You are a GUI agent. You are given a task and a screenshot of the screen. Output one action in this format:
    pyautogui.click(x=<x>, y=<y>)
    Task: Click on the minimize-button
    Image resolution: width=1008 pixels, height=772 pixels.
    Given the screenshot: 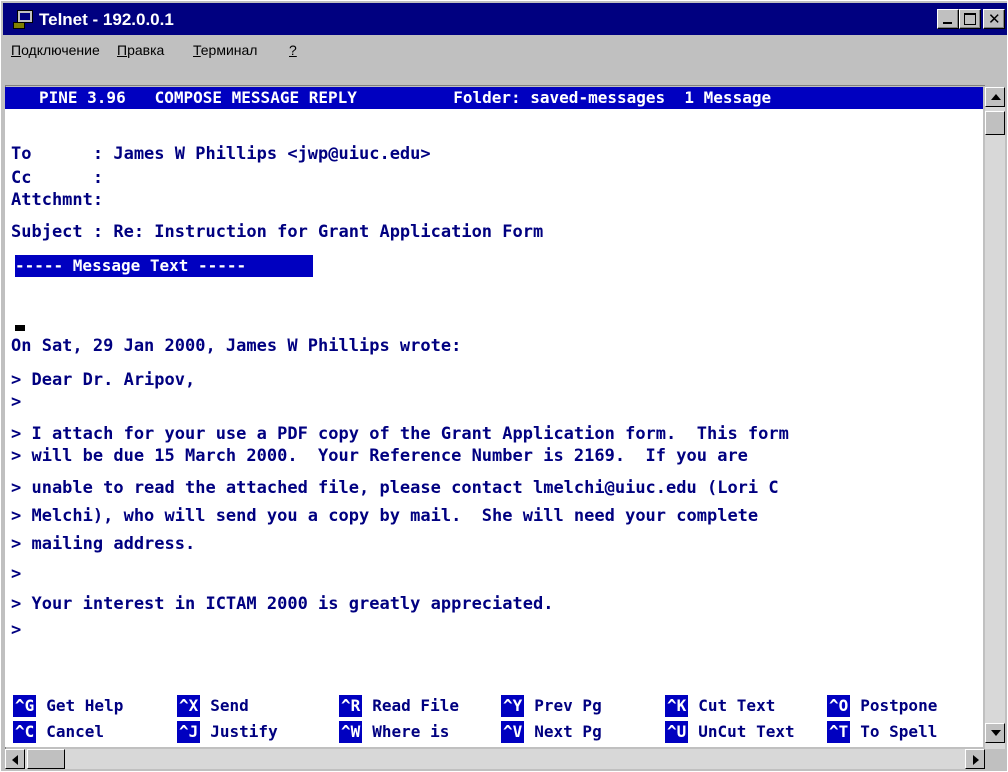 What is the action you would take?
    pyautogui.click(x=948, y=19)
    